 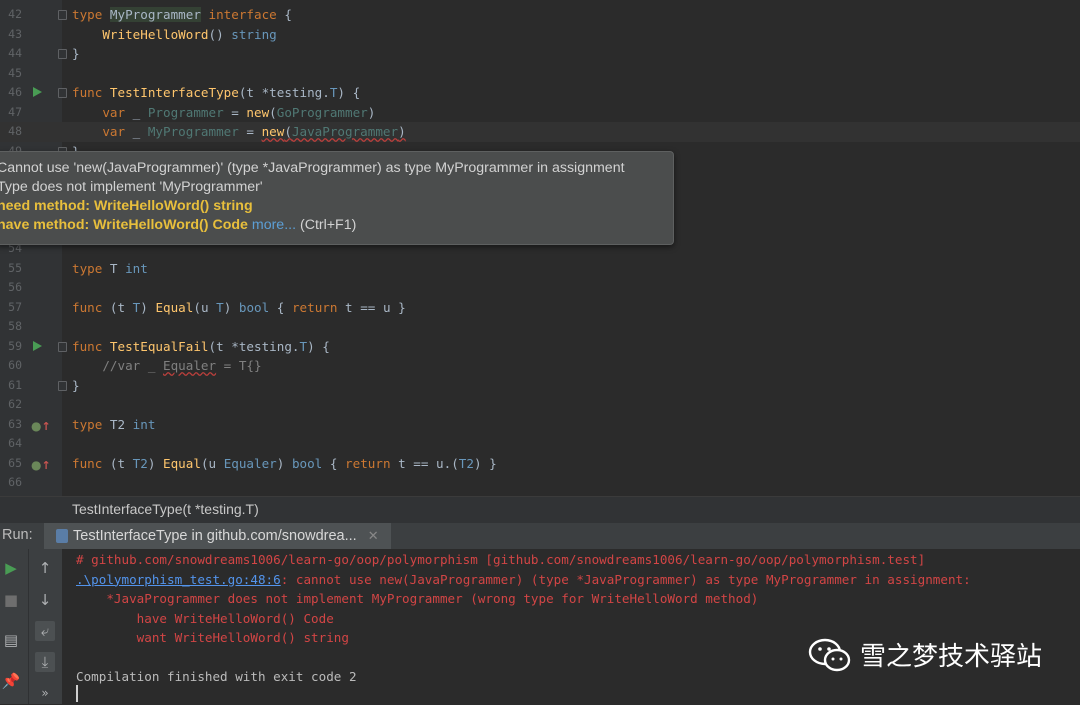 What do you see at coordinates (540, 386) in the screenshot?
I see `code-line: 61}` at bounding box center [540, 386].